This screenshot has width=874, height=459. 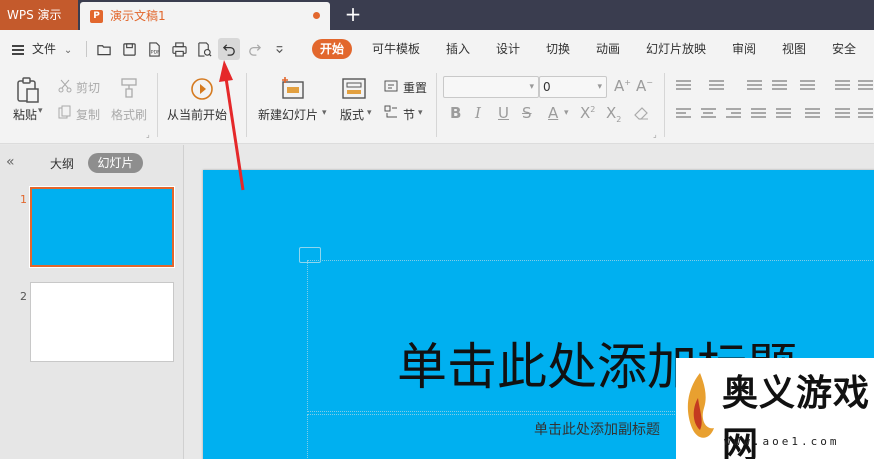 What do you see at coordinates (744, 49) in the screenshot?
I see `tab-review: 审阅` at bounding box center [744, 49].